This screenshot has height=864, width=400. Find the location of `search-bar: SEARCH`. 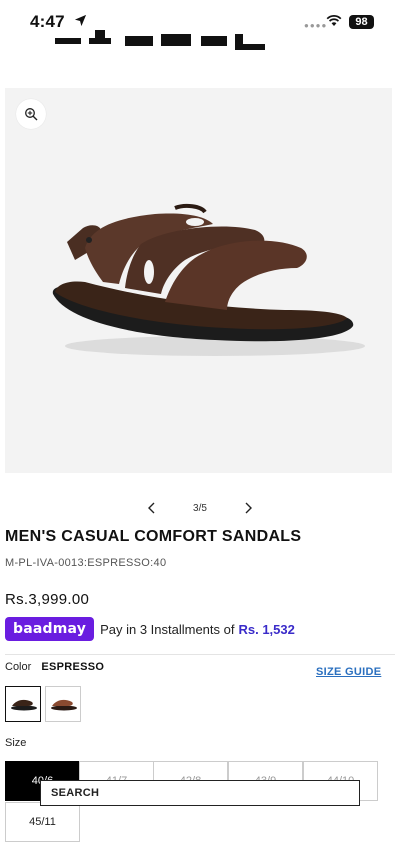

search-bar: SEARCH is located at coordinates (200, 793).